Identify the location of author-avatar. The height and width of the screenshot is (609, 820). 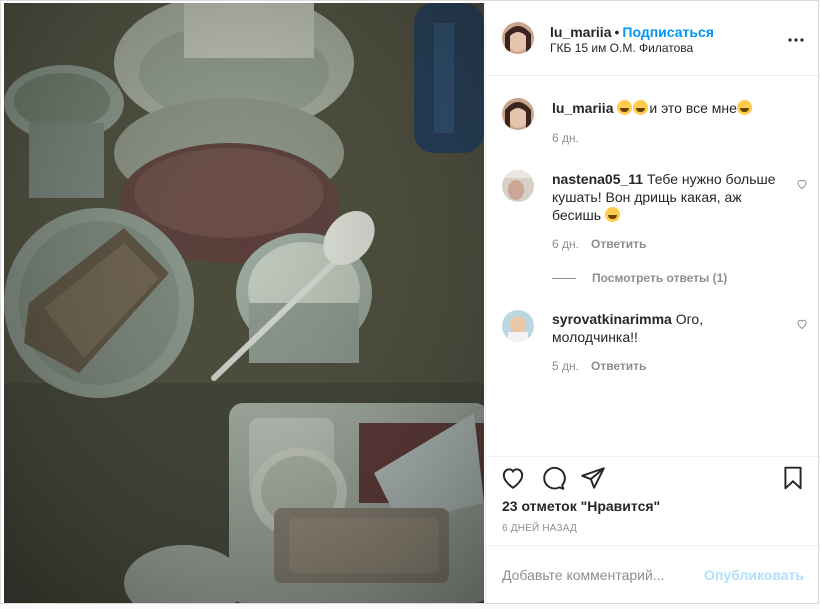
(518, 38).